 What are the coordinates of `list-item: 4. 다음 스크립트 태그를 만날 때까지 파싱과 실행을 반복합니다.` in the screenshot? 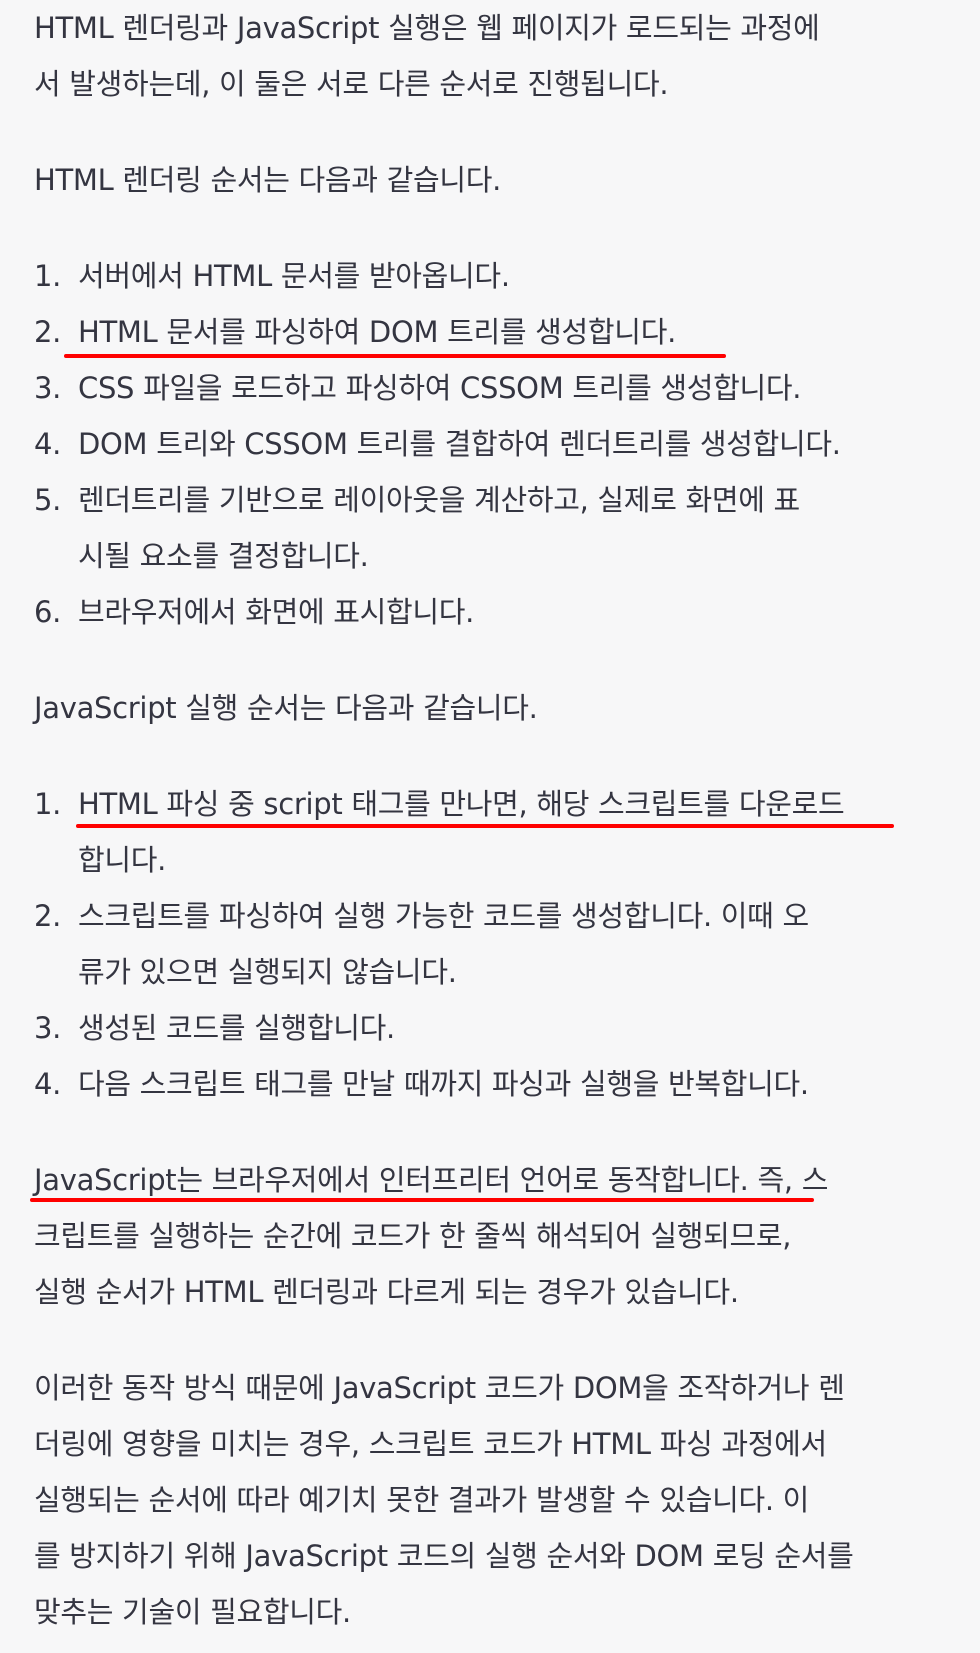 It's located at (499, 1084).